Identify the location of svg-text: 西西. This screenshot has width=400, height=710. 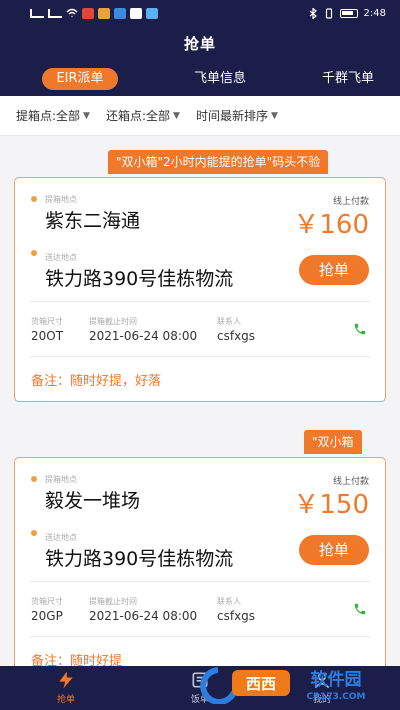
(261, 684).